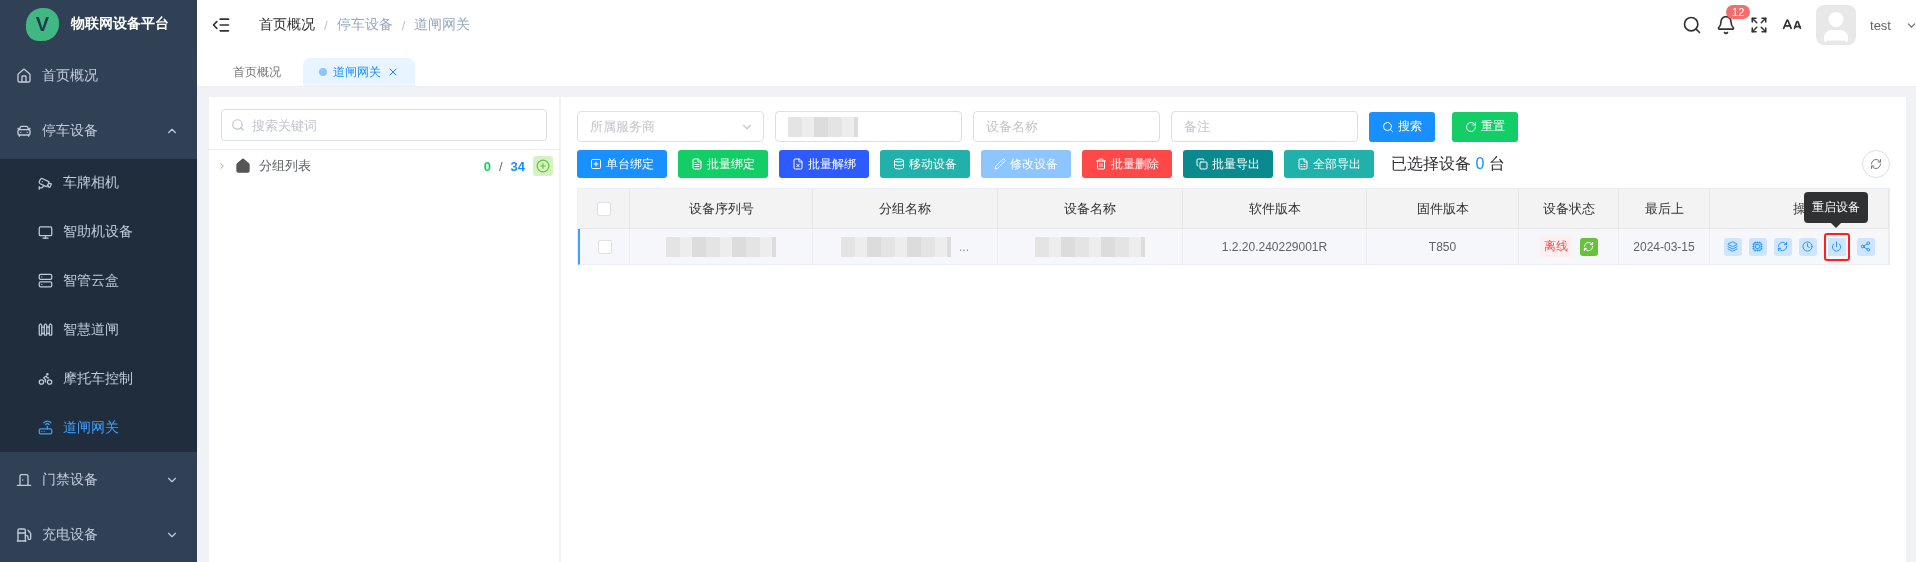  Describe the element at coordinates (359, 72) in the screenshot. I see `tab: 道闸网关` at that location.